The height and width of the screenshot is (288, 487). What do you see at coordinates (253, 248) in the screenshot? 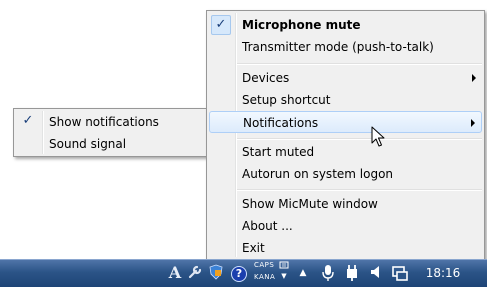
I see `exit-label: Exit` at bounding box center [253, 248].